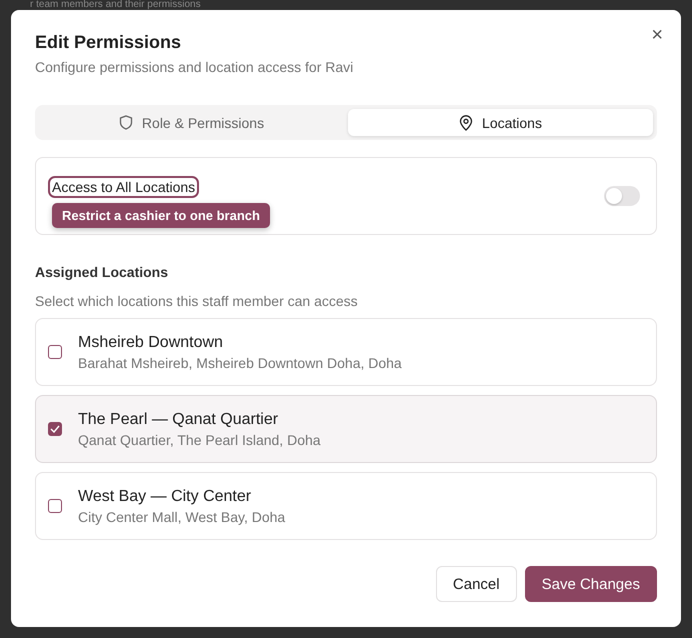 This screenshot has height=638, width=692. What do you see at coordinates (346, 352) in the screenshot?
I see `location-card: Msheireb Downtown Barahat Msheireb, Msheireb Downtown Doha, Doha` at bounding box center [346, 352].